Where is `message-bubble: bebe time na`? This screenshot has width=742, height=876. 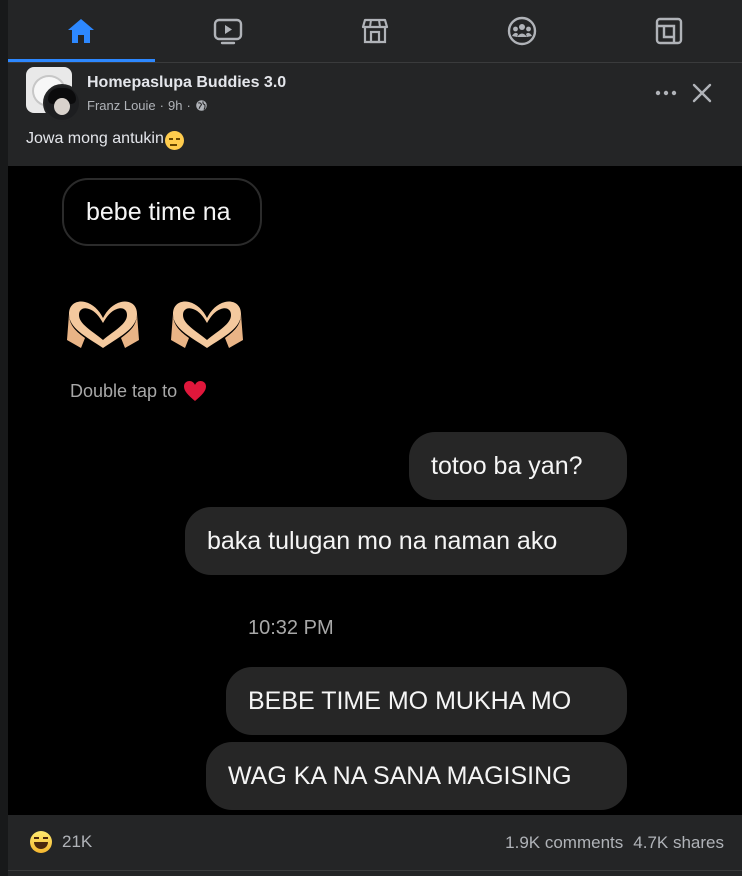
message-bubble: bebe time na is located at coordinates (162, 212).